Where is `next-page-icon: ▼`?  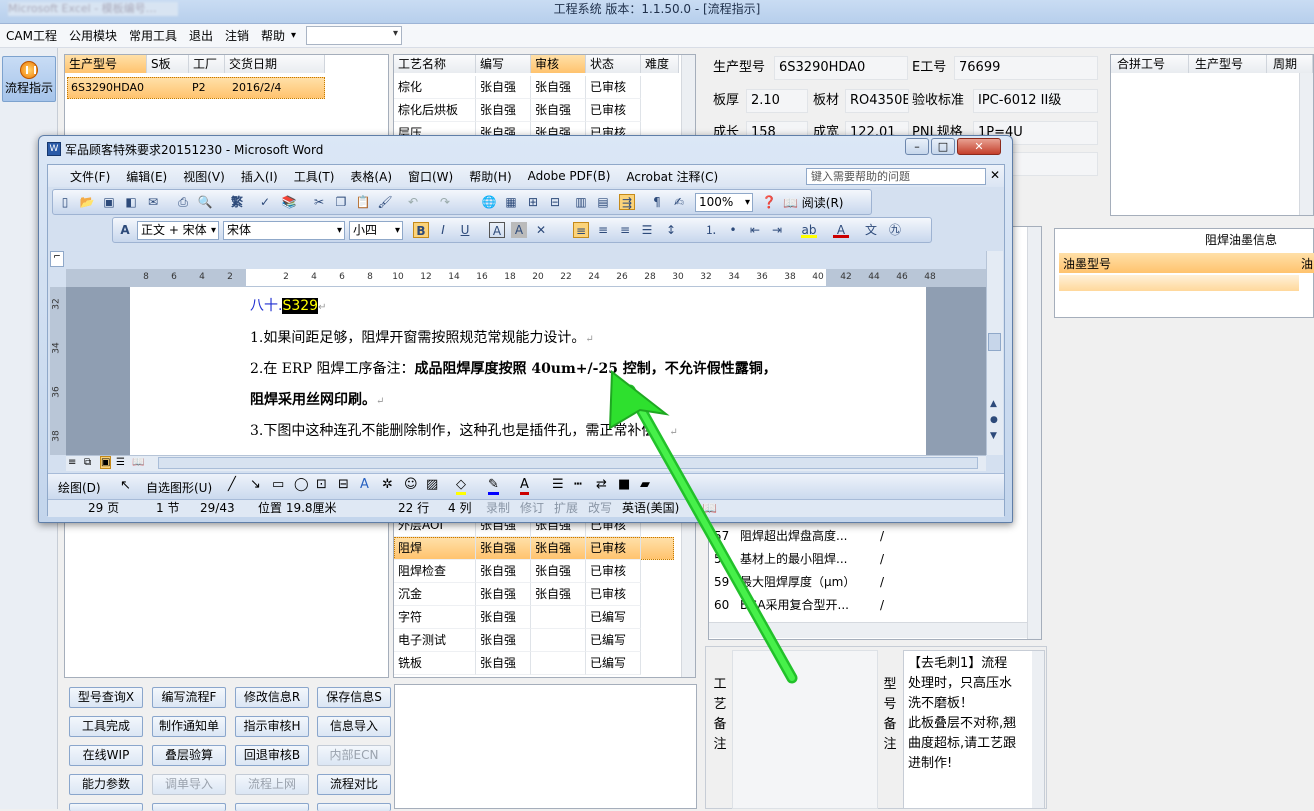
next-page-icon: ▼ is located at coordinates (993, 436).